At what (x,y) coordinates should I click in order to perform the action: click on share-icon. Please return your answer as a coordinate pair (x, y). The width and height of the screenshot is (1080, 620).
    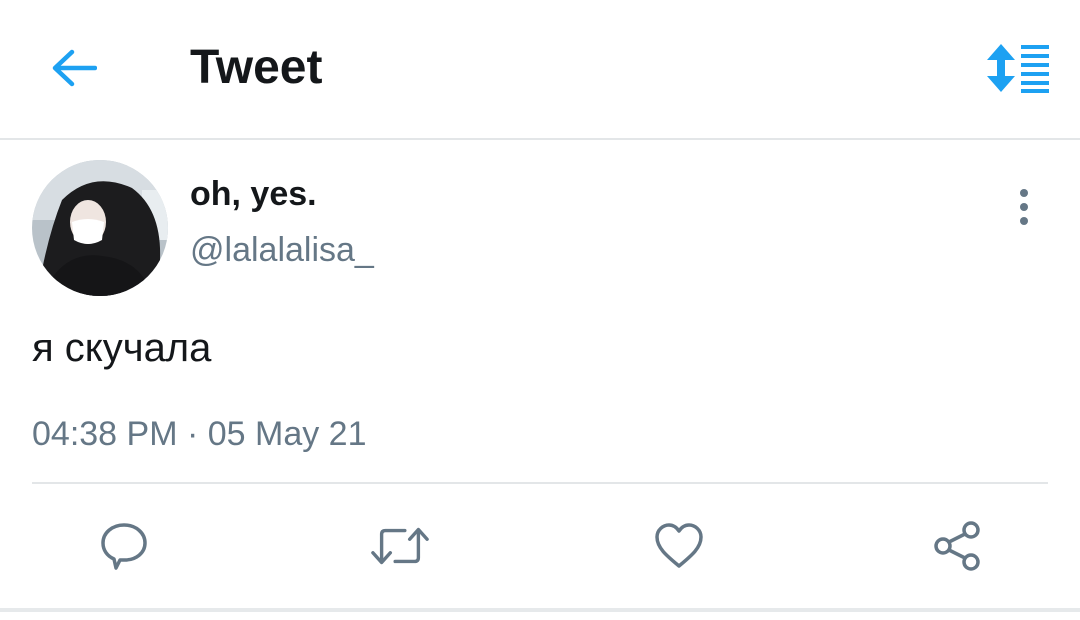
    Looking at the image, I should click on (957, 546).